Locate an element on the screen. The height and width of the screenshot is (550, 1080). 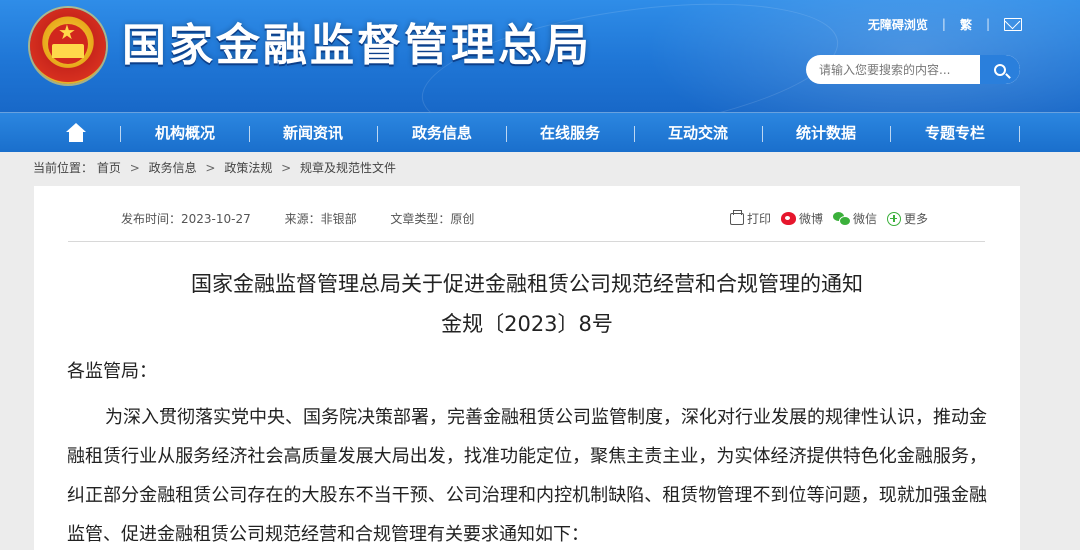
top-links: 无障碍浏览 | 繁 | is located at coordinates (945, 24).